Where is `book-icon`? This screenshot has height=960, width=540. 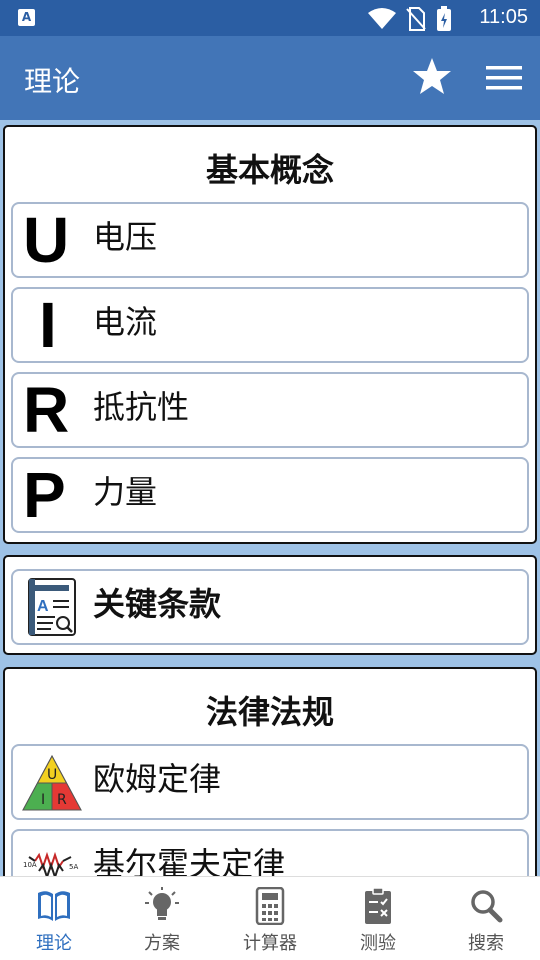
book-icon is located at coordinates (54, 906).